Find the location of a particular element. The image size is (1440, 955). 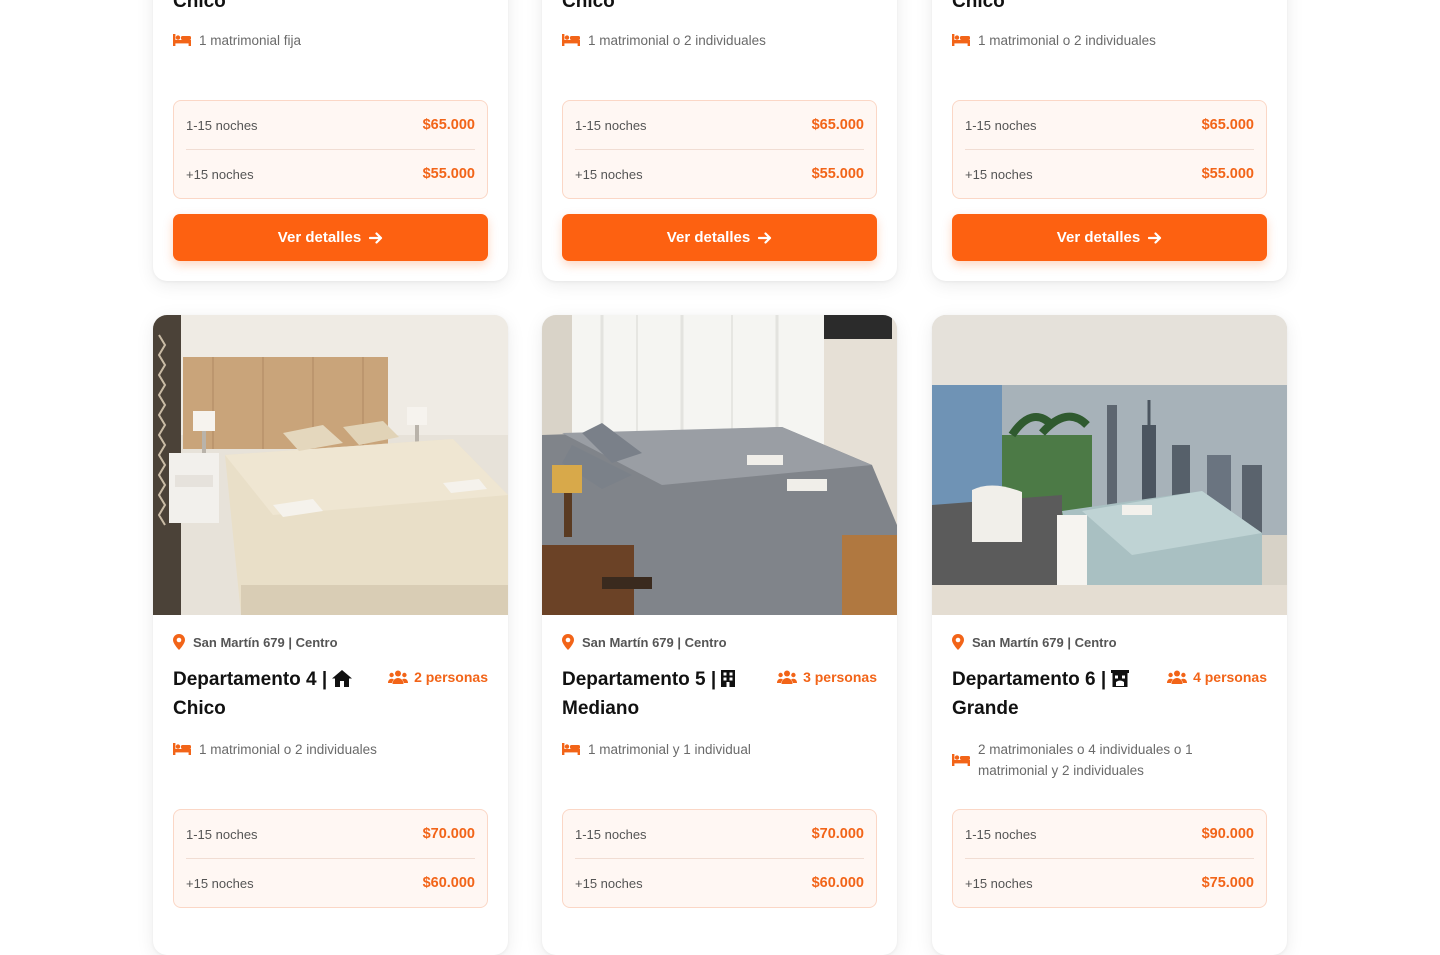

capacity-text: 2 personas is located at coordinates (451, 677).